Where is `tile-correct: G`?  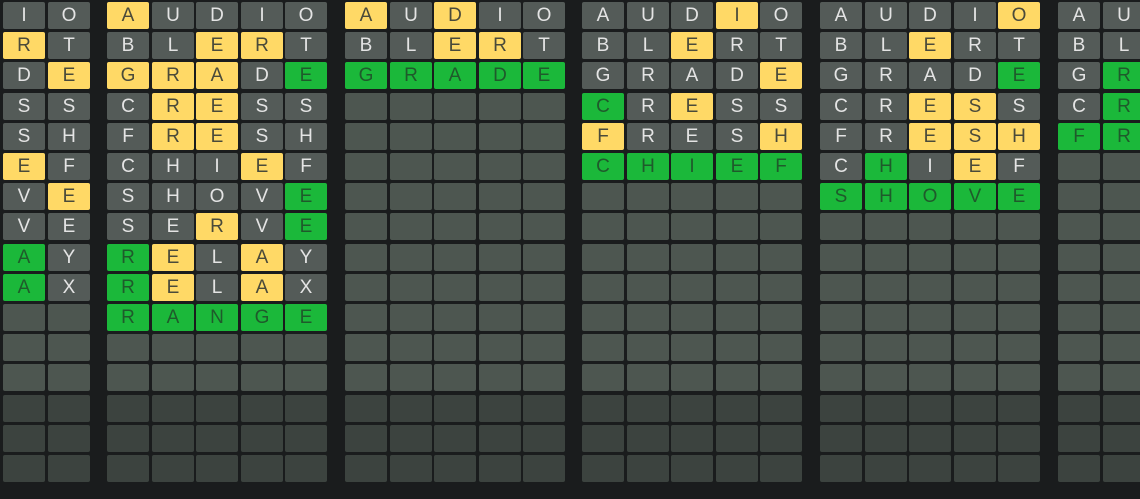
tile-correct: G is located at coordinates (366, 75).